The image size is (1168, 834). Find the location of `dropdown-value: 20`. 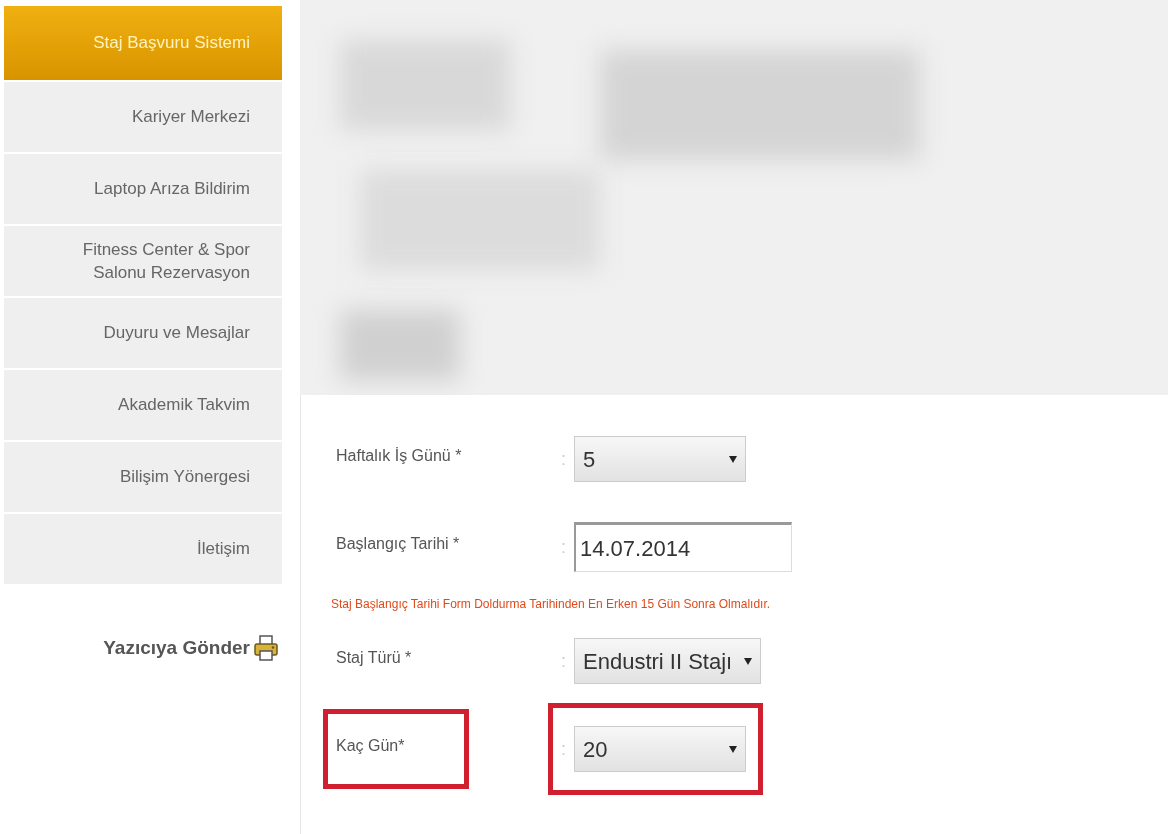

dropdown-value: 20 is located at coordinates (595, 749).